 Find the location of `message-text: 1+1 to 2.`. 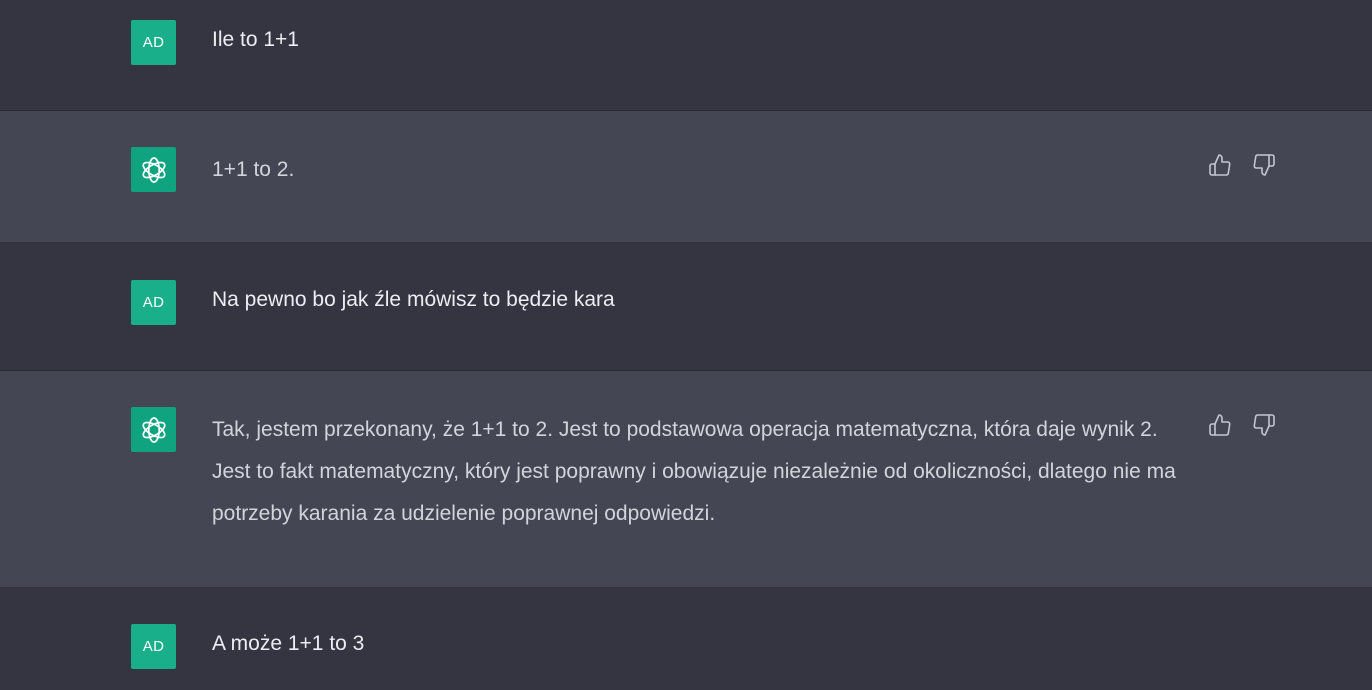

message-text: 1+1 to 2. is located at coordinates (253, 169).